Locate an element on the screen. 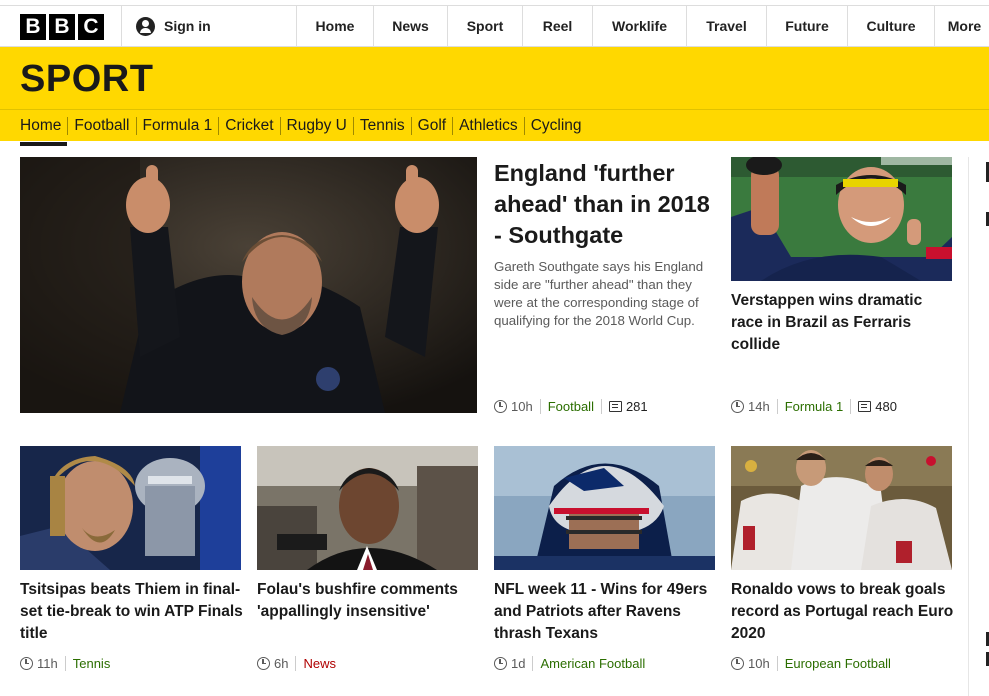  top-nav-reel: Reel is located at coordinates (557, 26).